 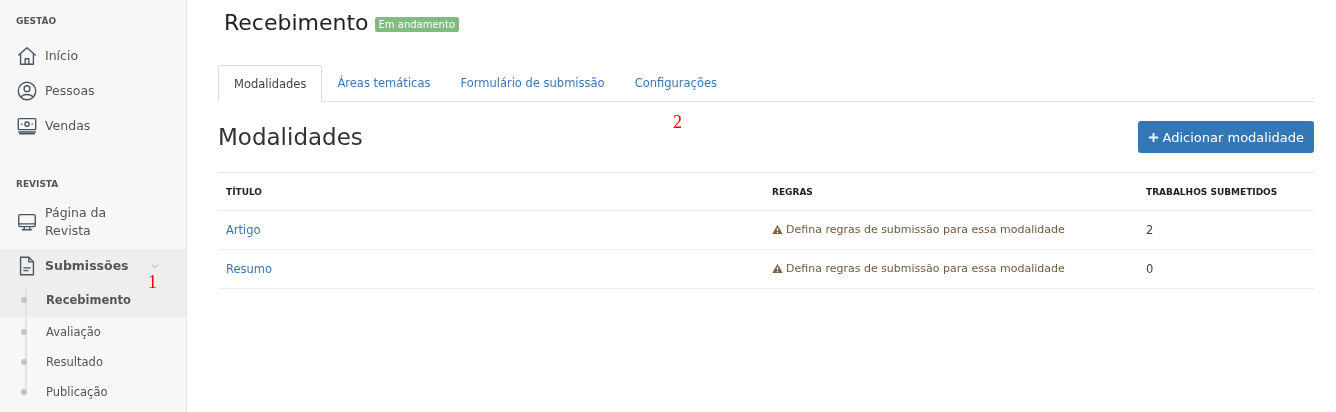 I want to click on sidebar-item: Pessoas, so click(x=93, y=90).